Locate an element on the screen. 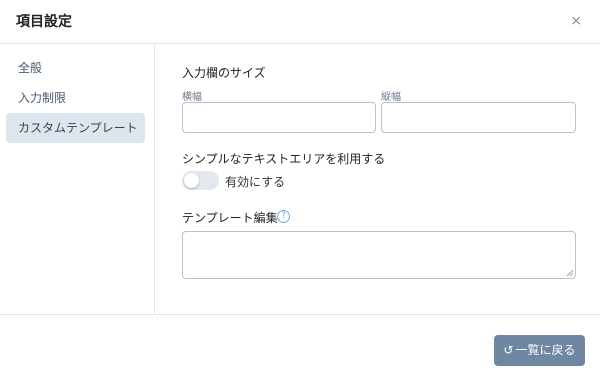 The image size is (600, 383). close-icon: × is located at coordinates (576, 21).